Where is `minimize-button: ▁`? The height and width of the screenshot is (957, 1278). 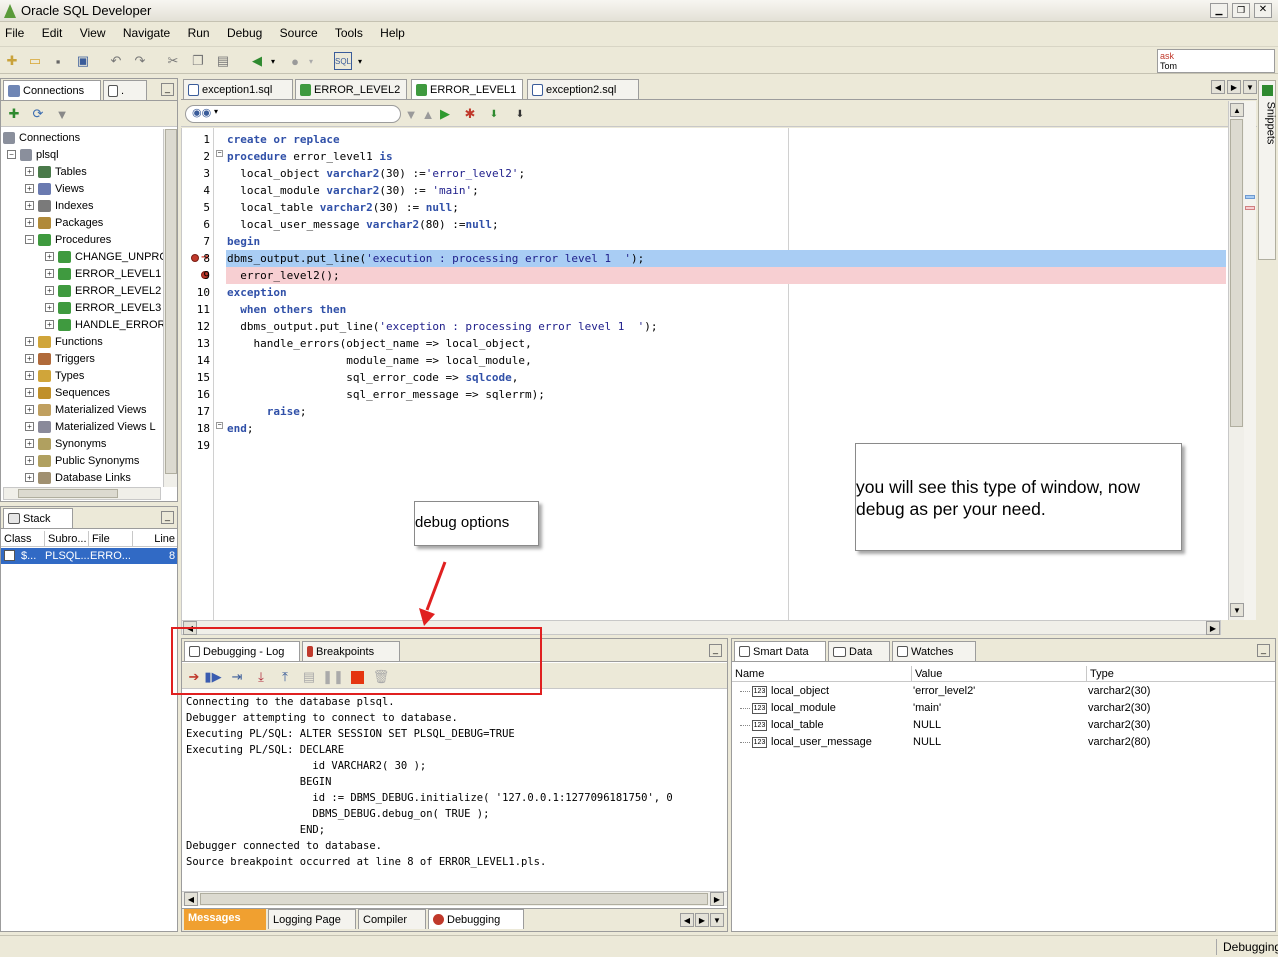
minimize-button: ▁ is located at coordinates (1219, 10).